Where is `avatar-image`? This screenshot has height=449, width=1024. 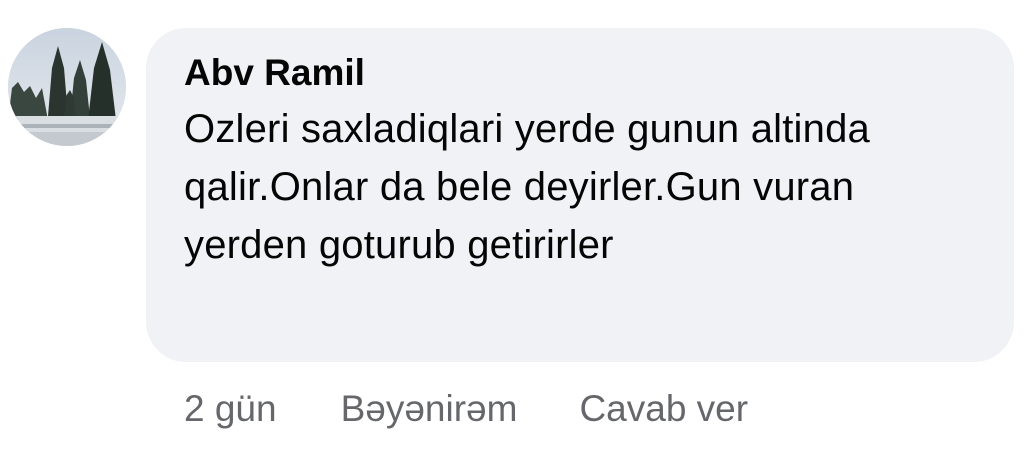 avatar-image is located at coordinates (67, 87).